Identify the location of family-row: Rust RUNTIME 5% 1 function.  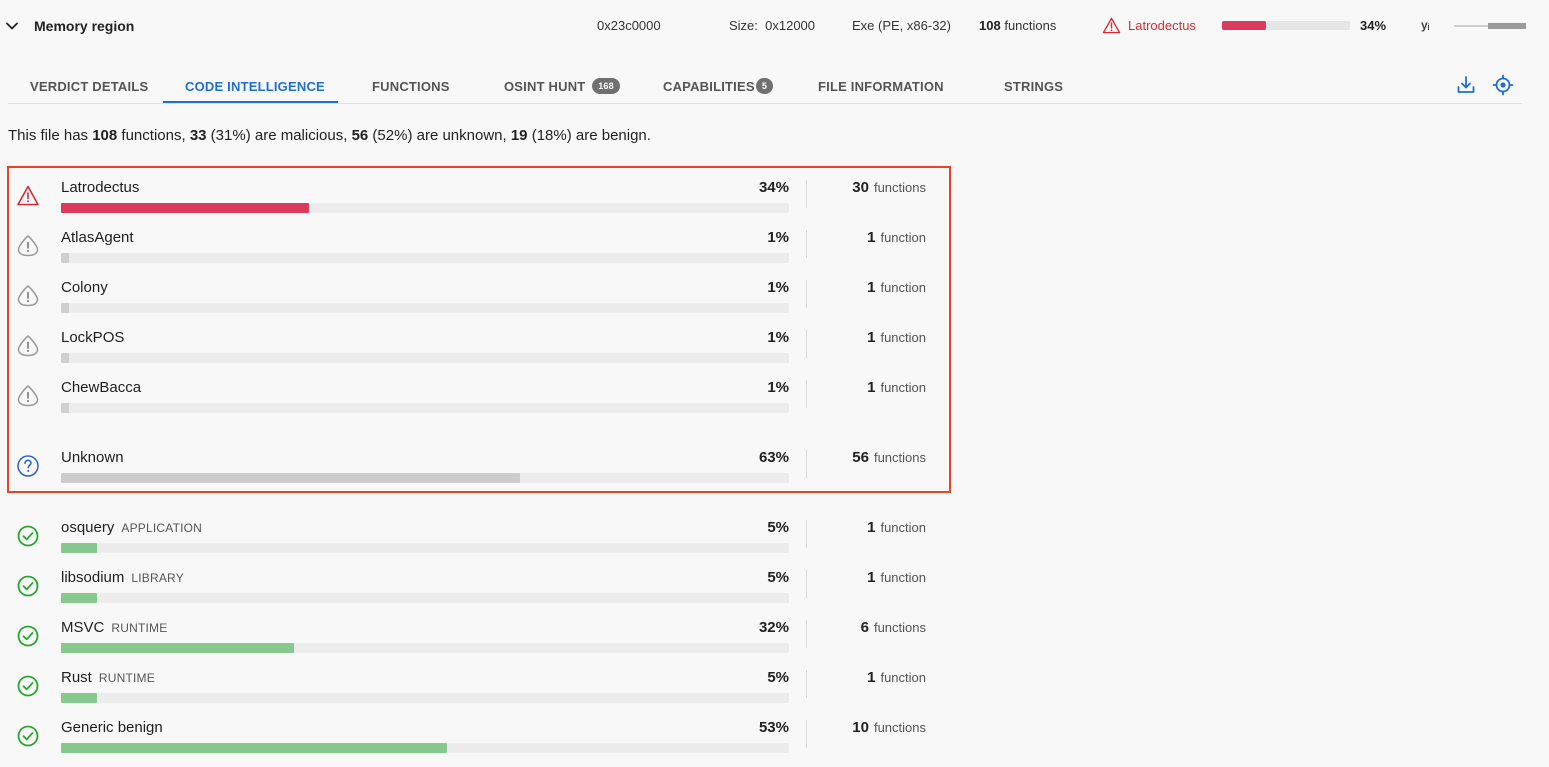
(473, 683).